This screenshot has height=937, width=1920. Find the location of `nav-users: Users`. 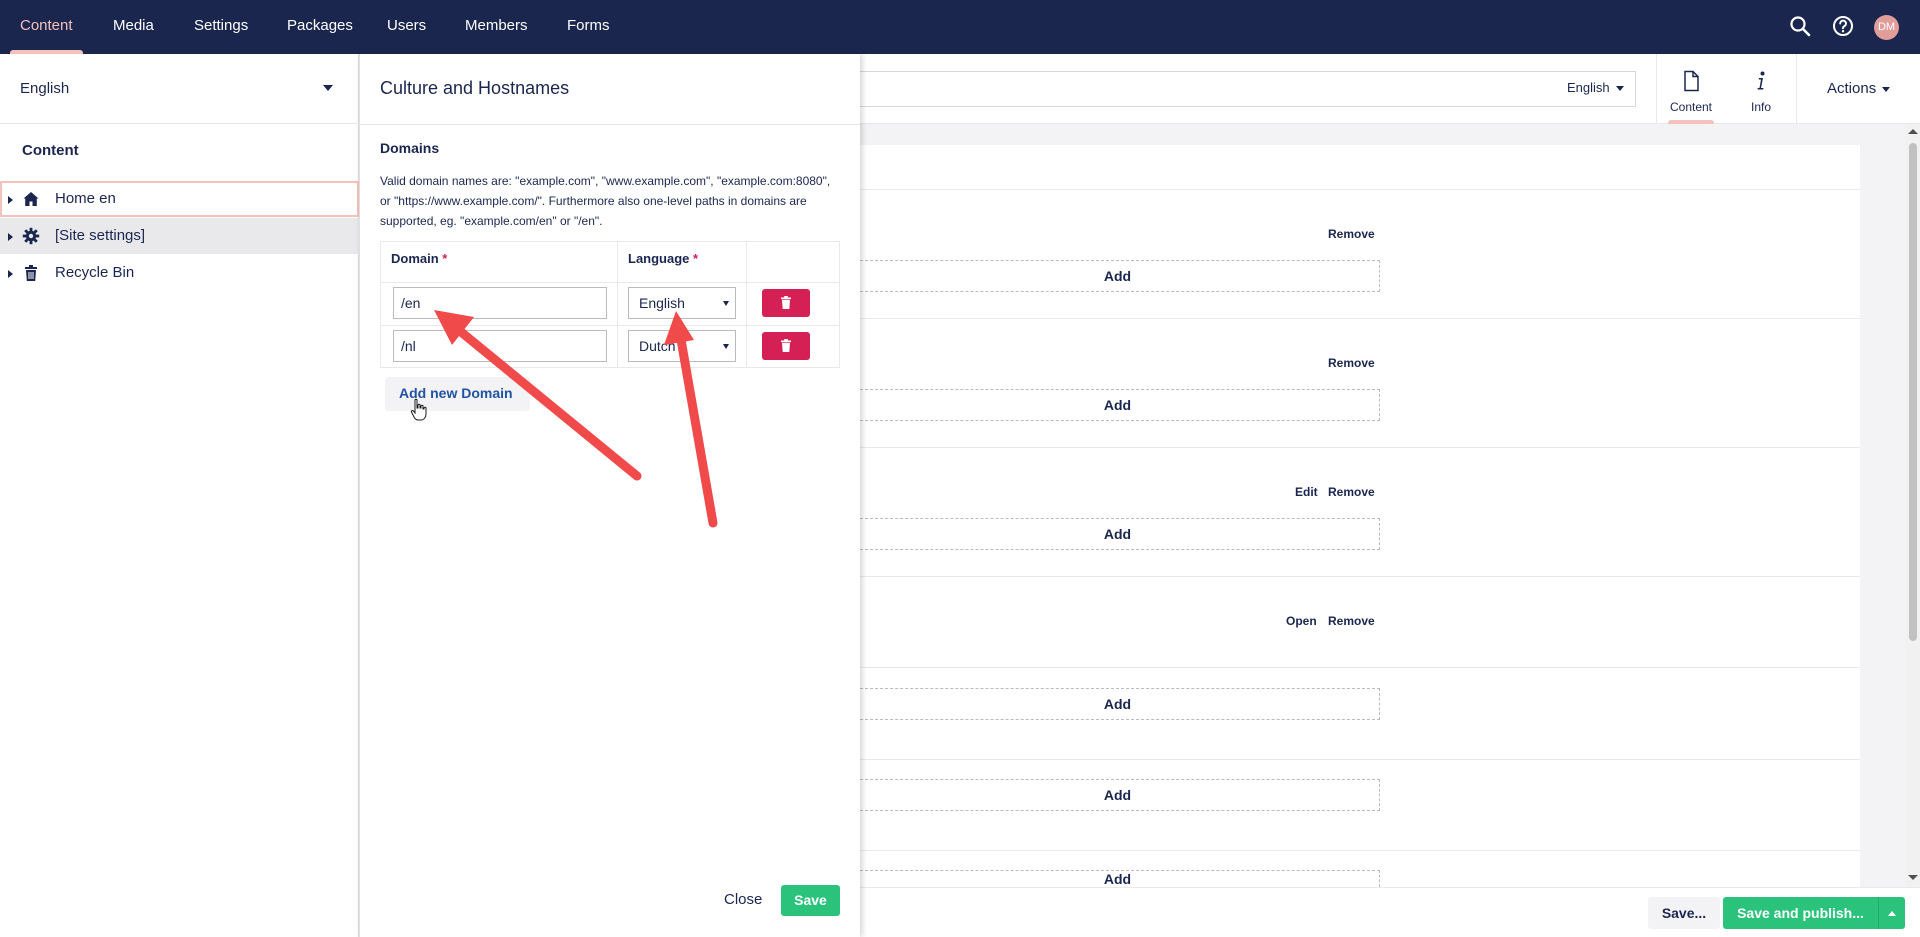

nav-users: Users is located at coordinates (406, 27).